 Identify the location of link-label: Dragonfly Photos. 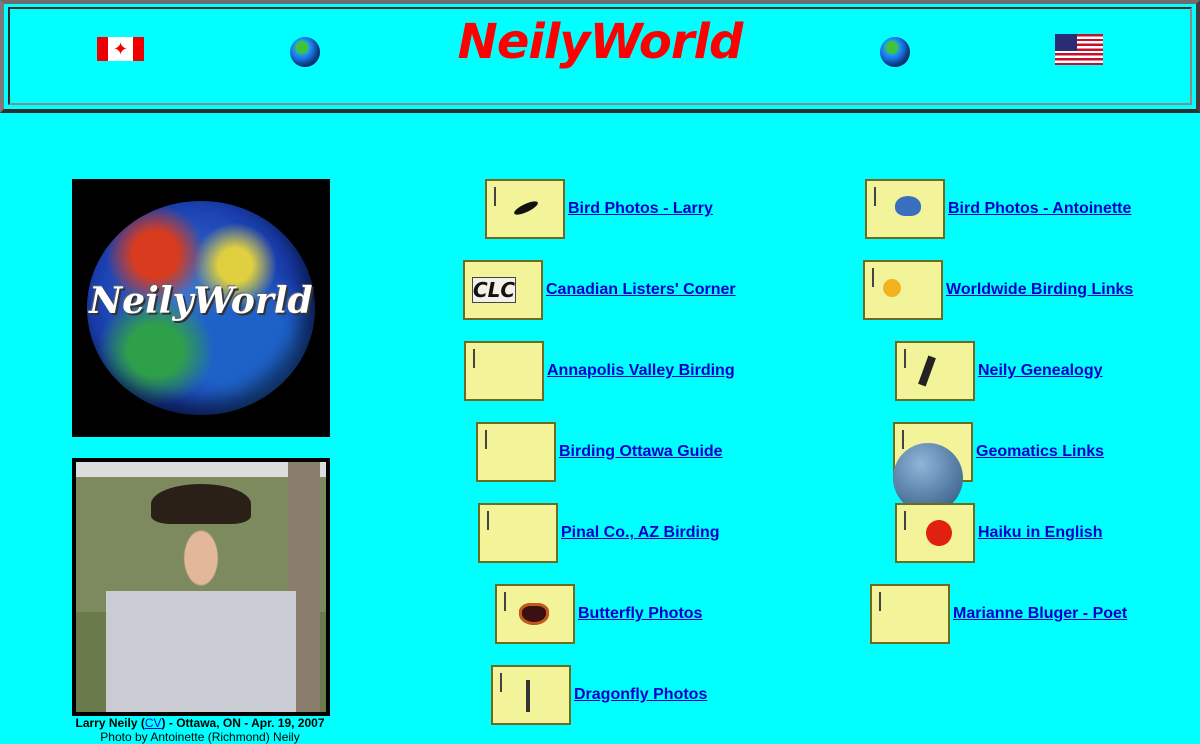
(641, 694).